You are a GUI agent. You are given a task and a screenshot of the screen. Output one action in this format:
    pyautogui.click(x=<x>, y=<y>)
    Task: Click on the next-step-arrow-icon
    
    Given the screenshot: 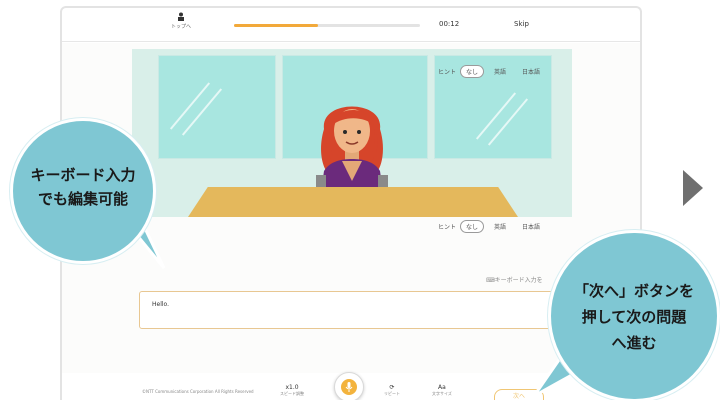 What is the action you would take?
    pyautogui.click(x=693, y=188)
    